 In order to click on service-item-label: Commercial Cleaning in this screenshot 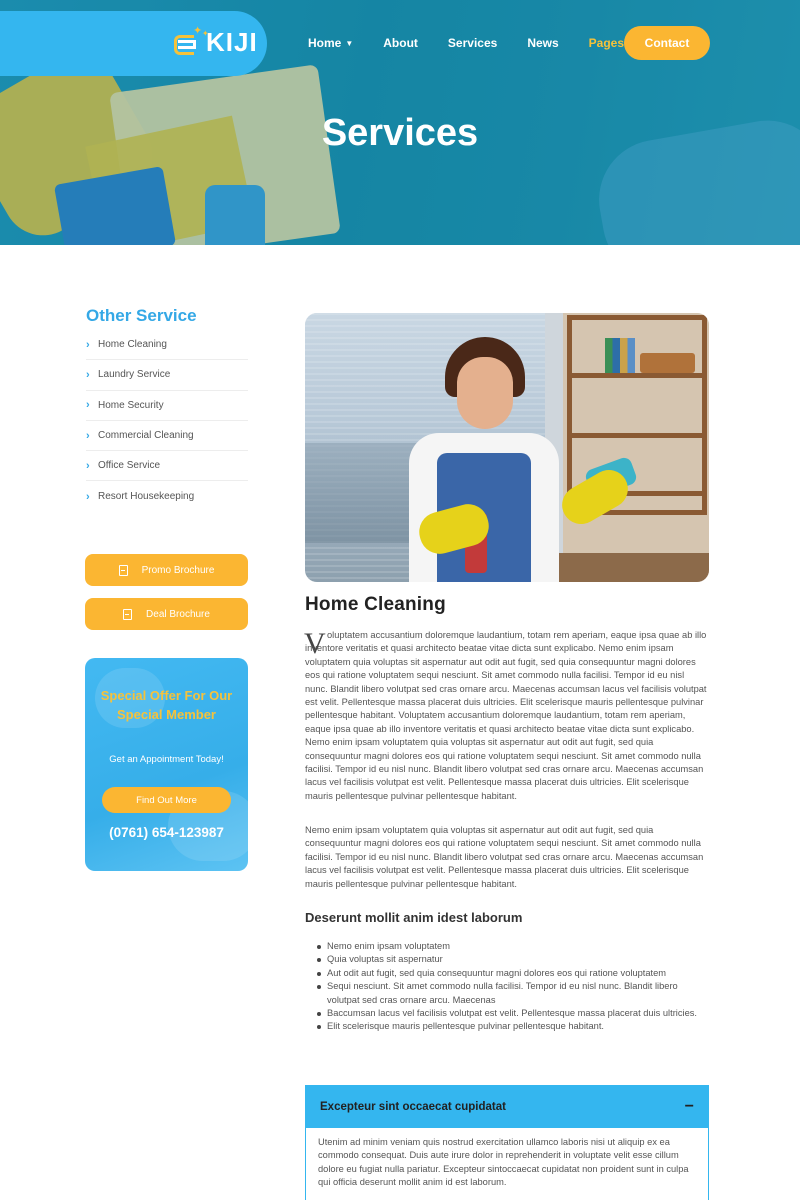, I will do `click(146, 436)`.